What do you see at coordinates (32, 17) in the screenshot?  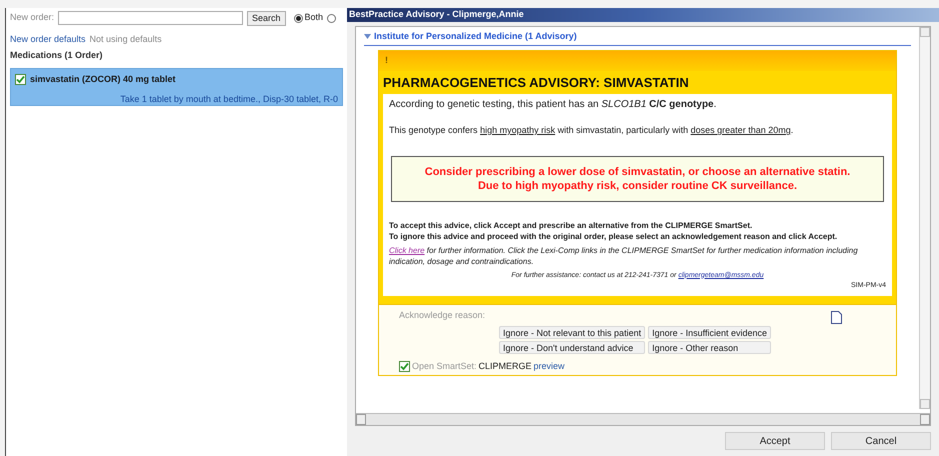 I see `new-order-label: New order:` at bounding box center [32, 17].